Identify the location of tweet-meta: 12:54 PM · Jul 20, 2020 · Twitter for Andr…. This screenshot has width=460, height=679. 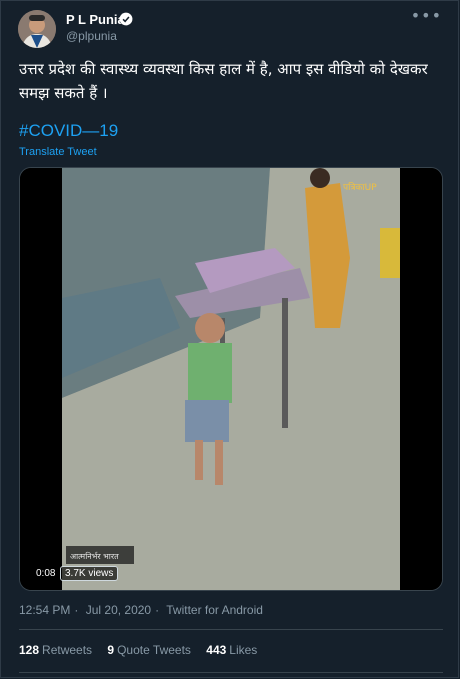
(143, 610).